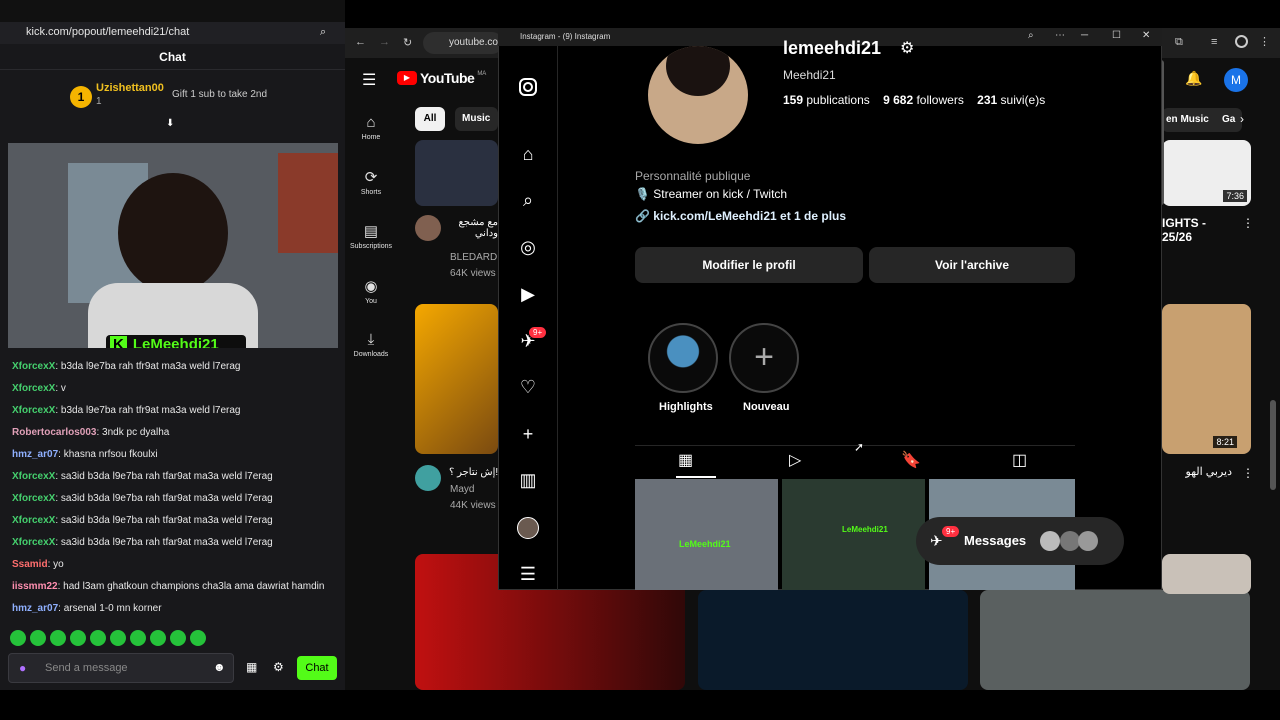 The image size is (1280, 720). Describe the element at coordinates (430, 119) in the screenshot. I see `chip-all: All` at that location.